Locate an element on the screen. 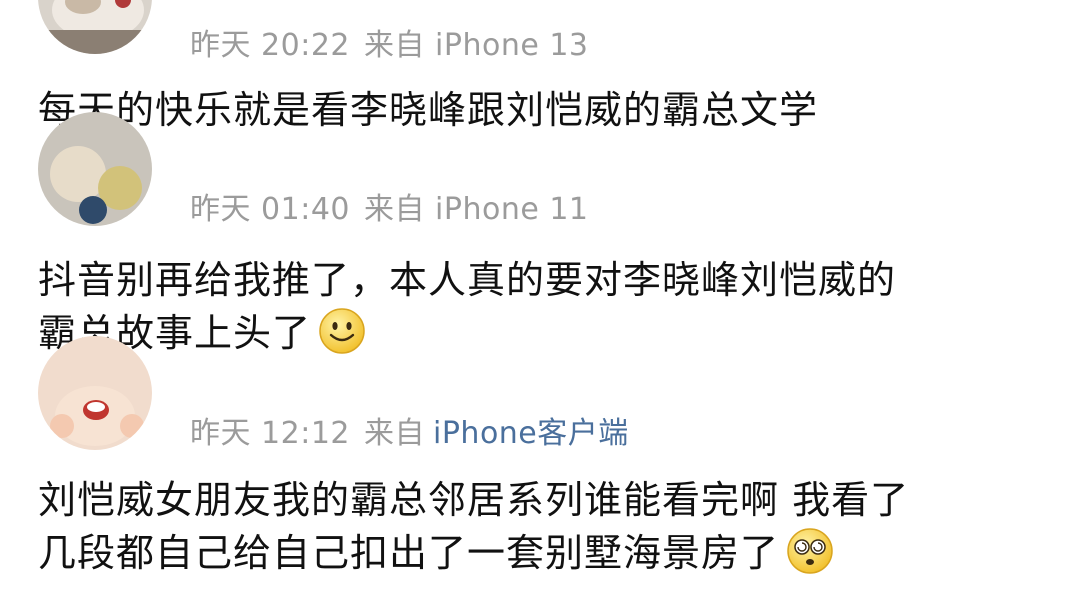 The image size is (1080, 611). comment-text-line-with-emoji: 几段都自己给自己扣出了一套别墅海景房了 is located at coordinates (543, 552).